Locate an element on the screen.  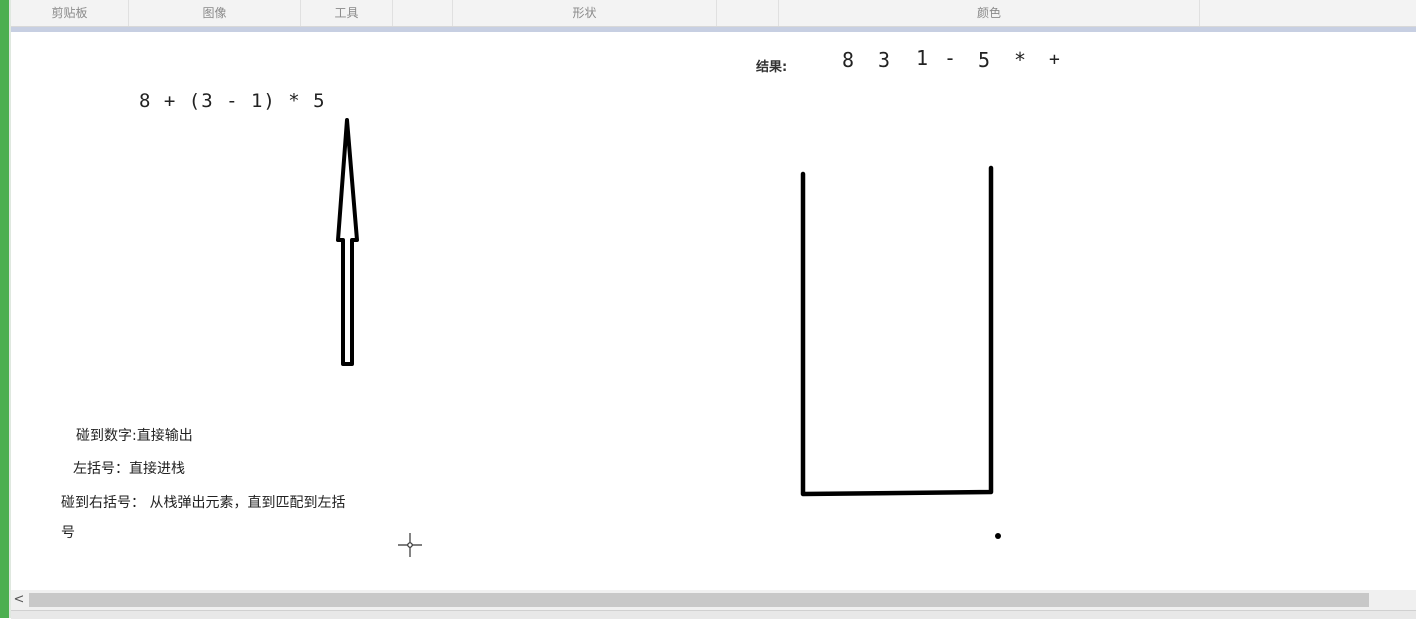
ribbon-group-shapes: 形状 is located at coordinates (585, 13).